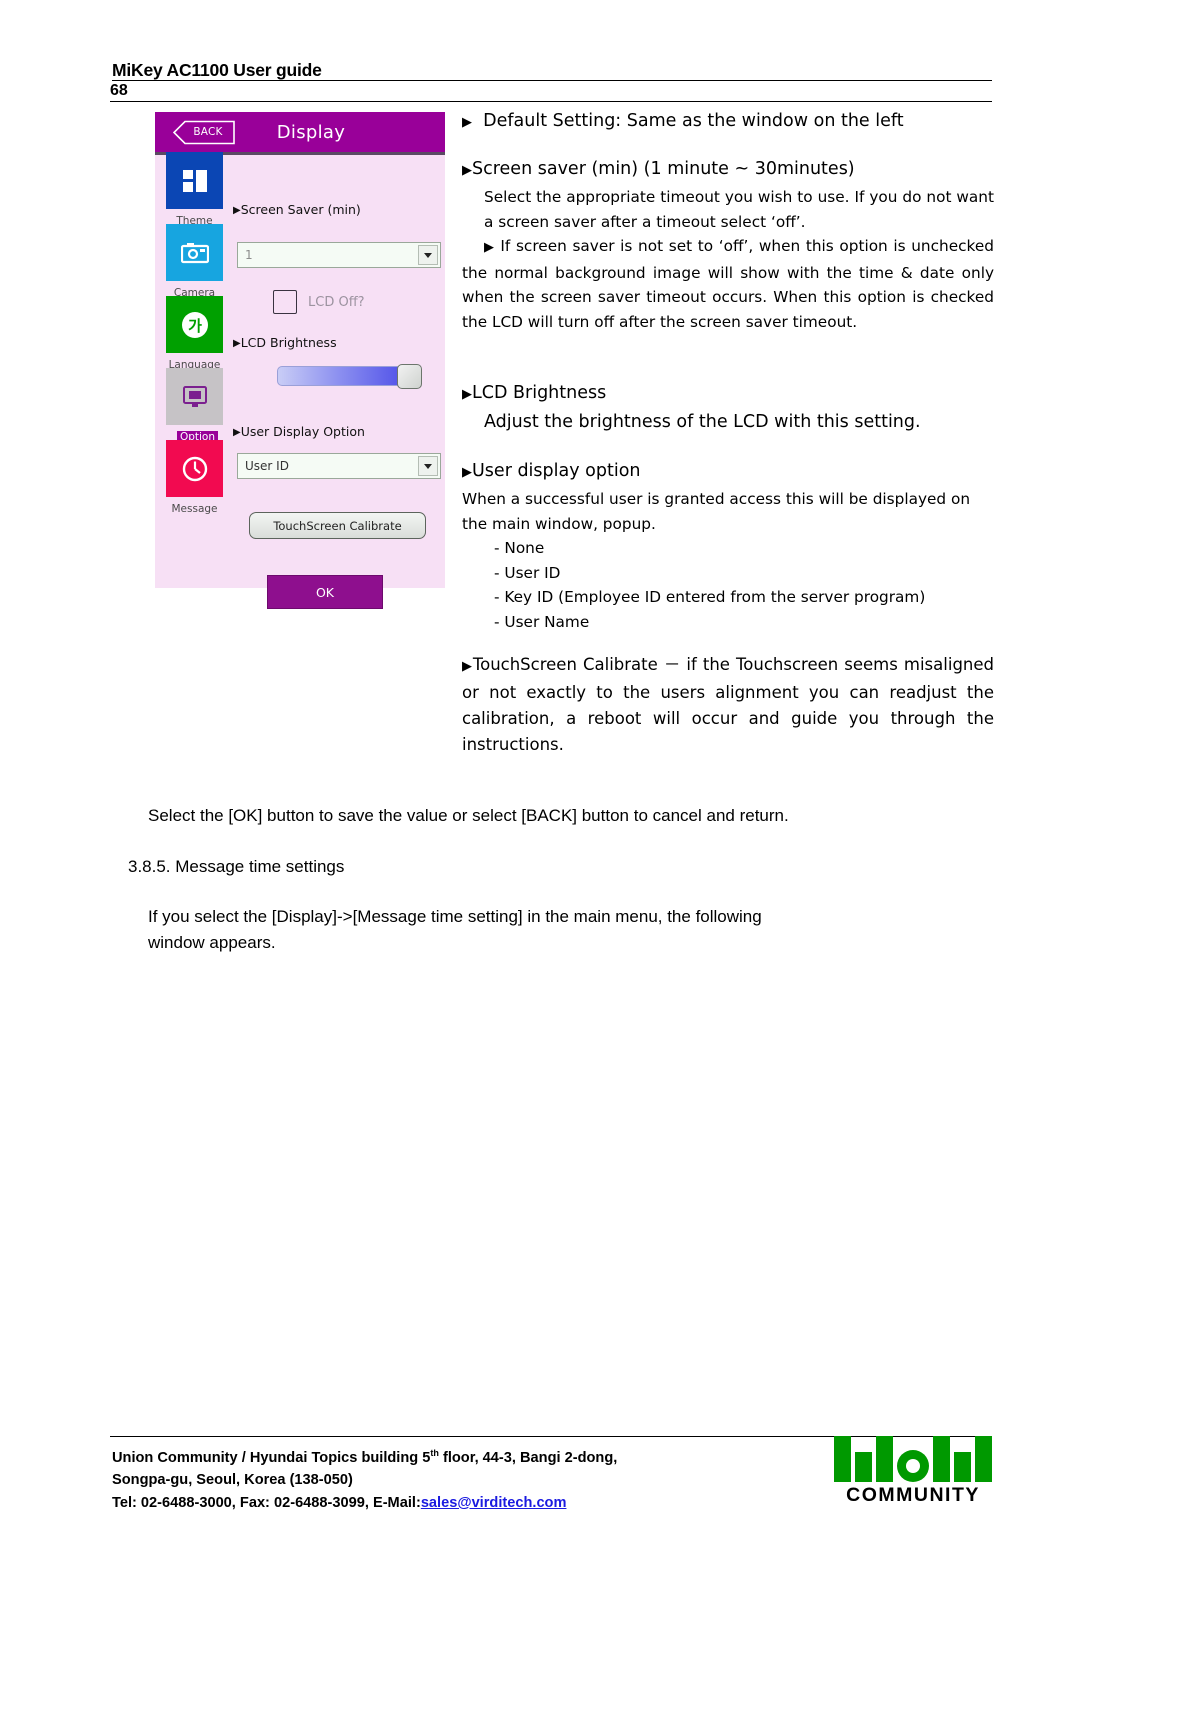  I want to click on union-logo-mark, so click(913, 1458).